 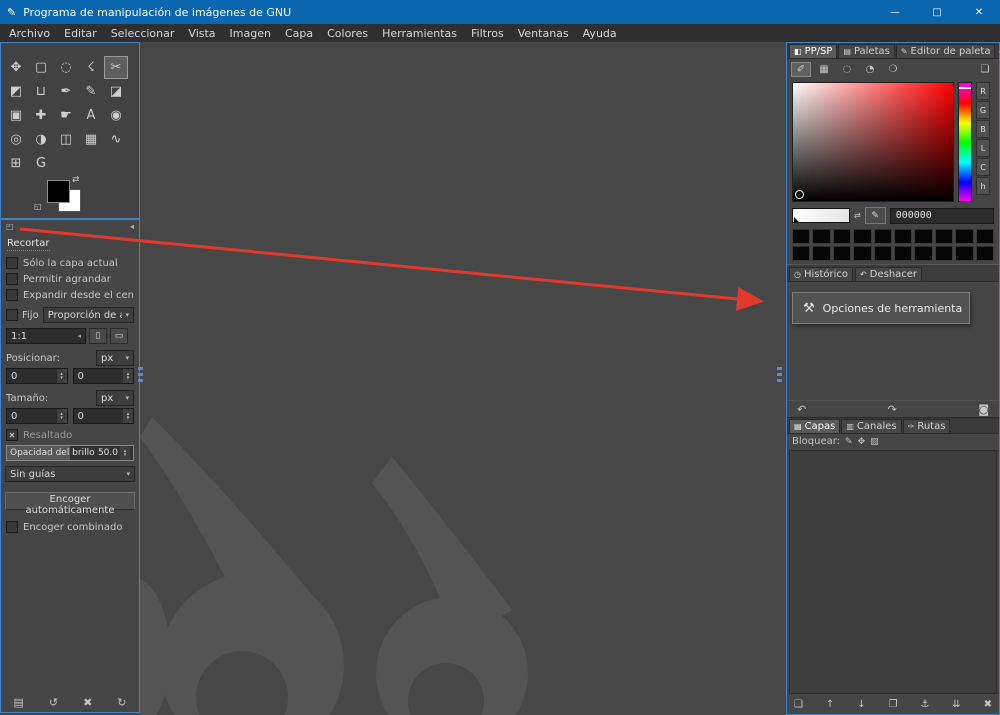 I want to click on landscape-button: ▭, so click(x=119, y=336).